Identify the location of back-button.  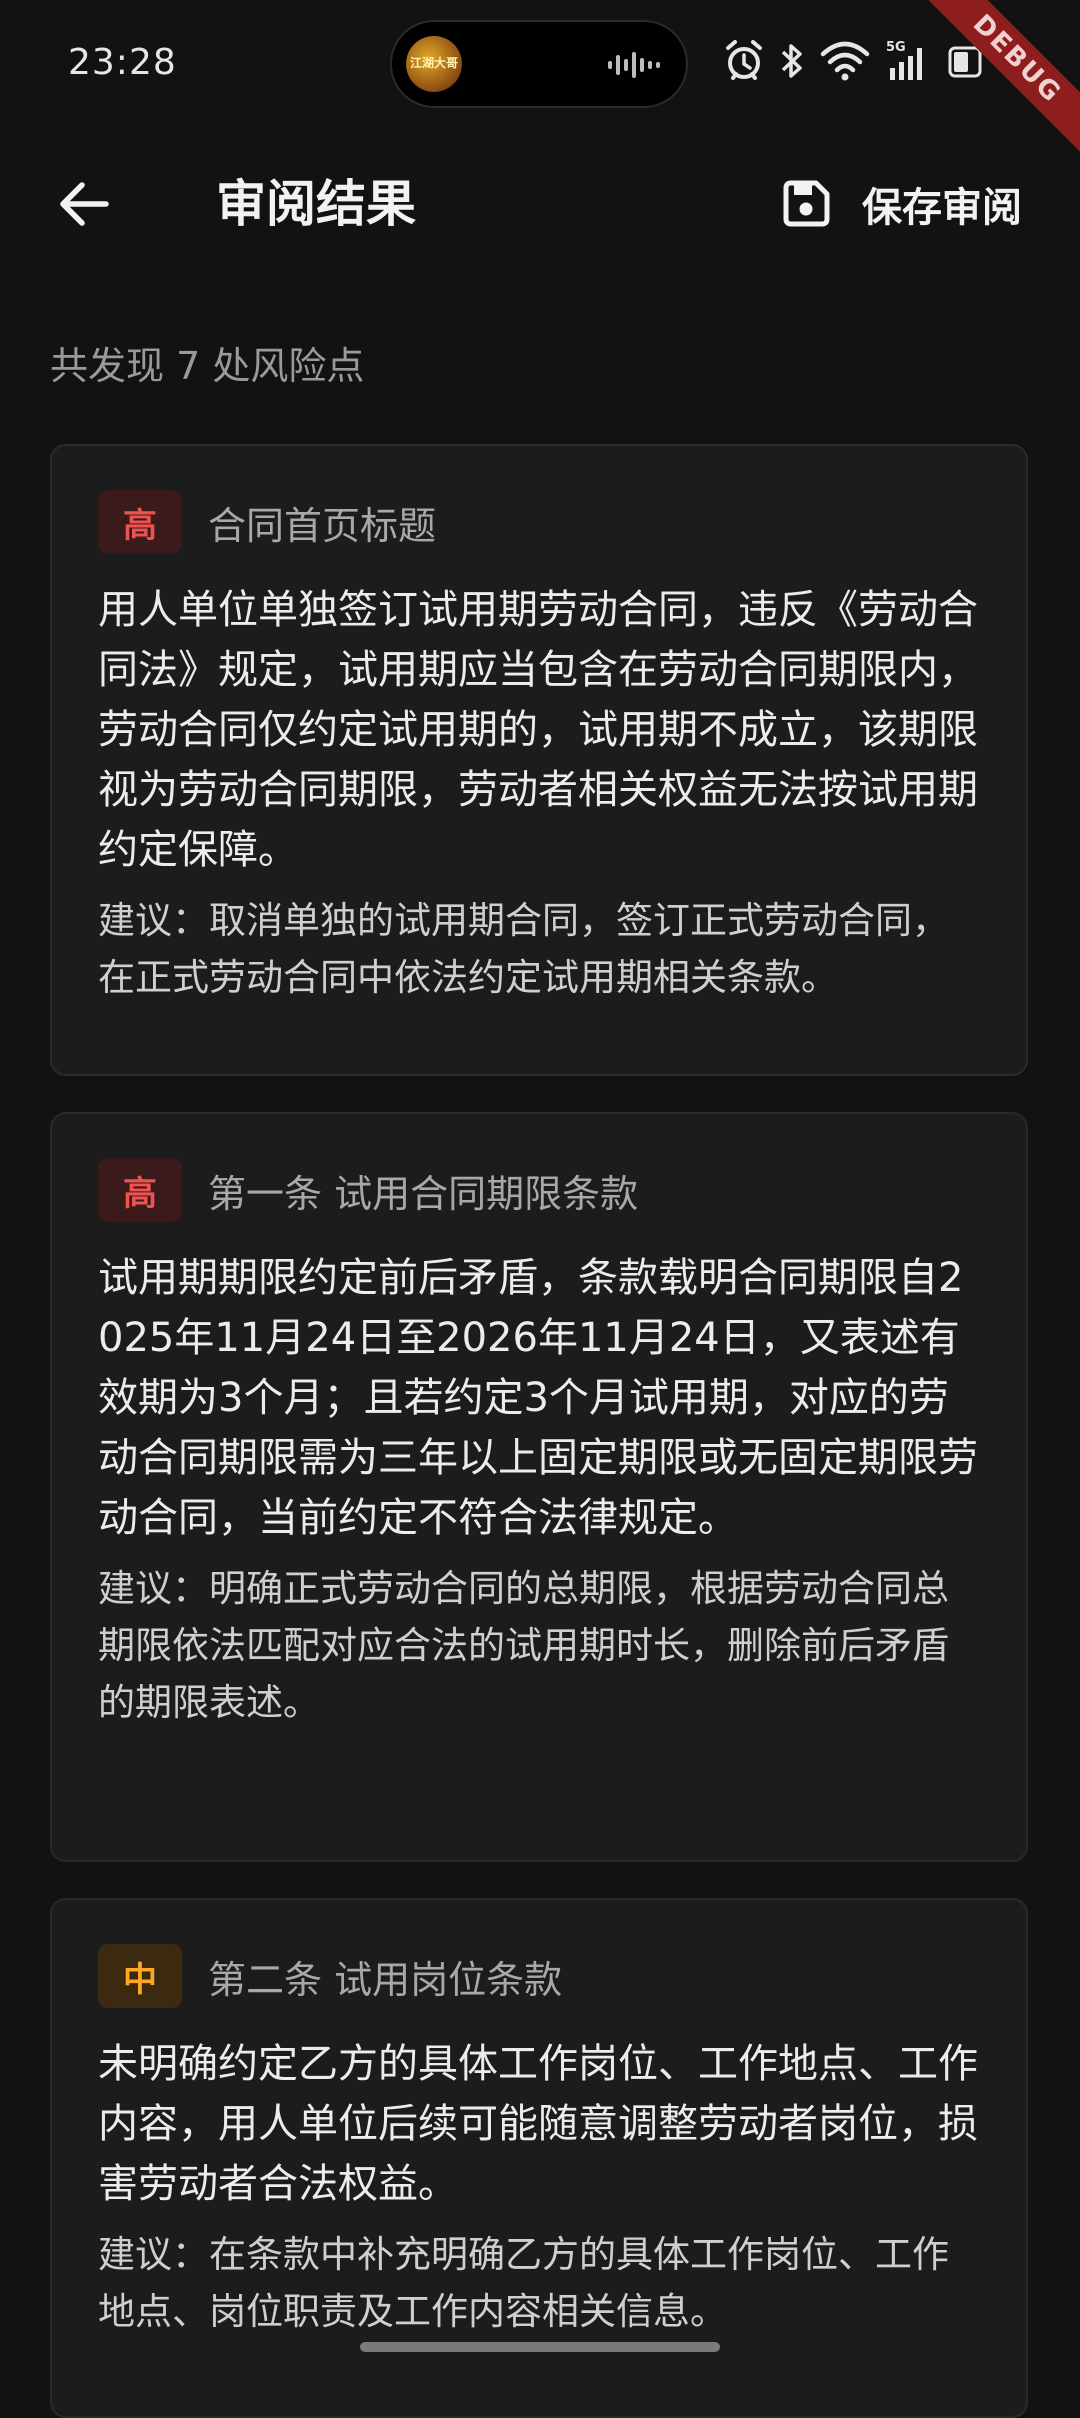
(84, 204).